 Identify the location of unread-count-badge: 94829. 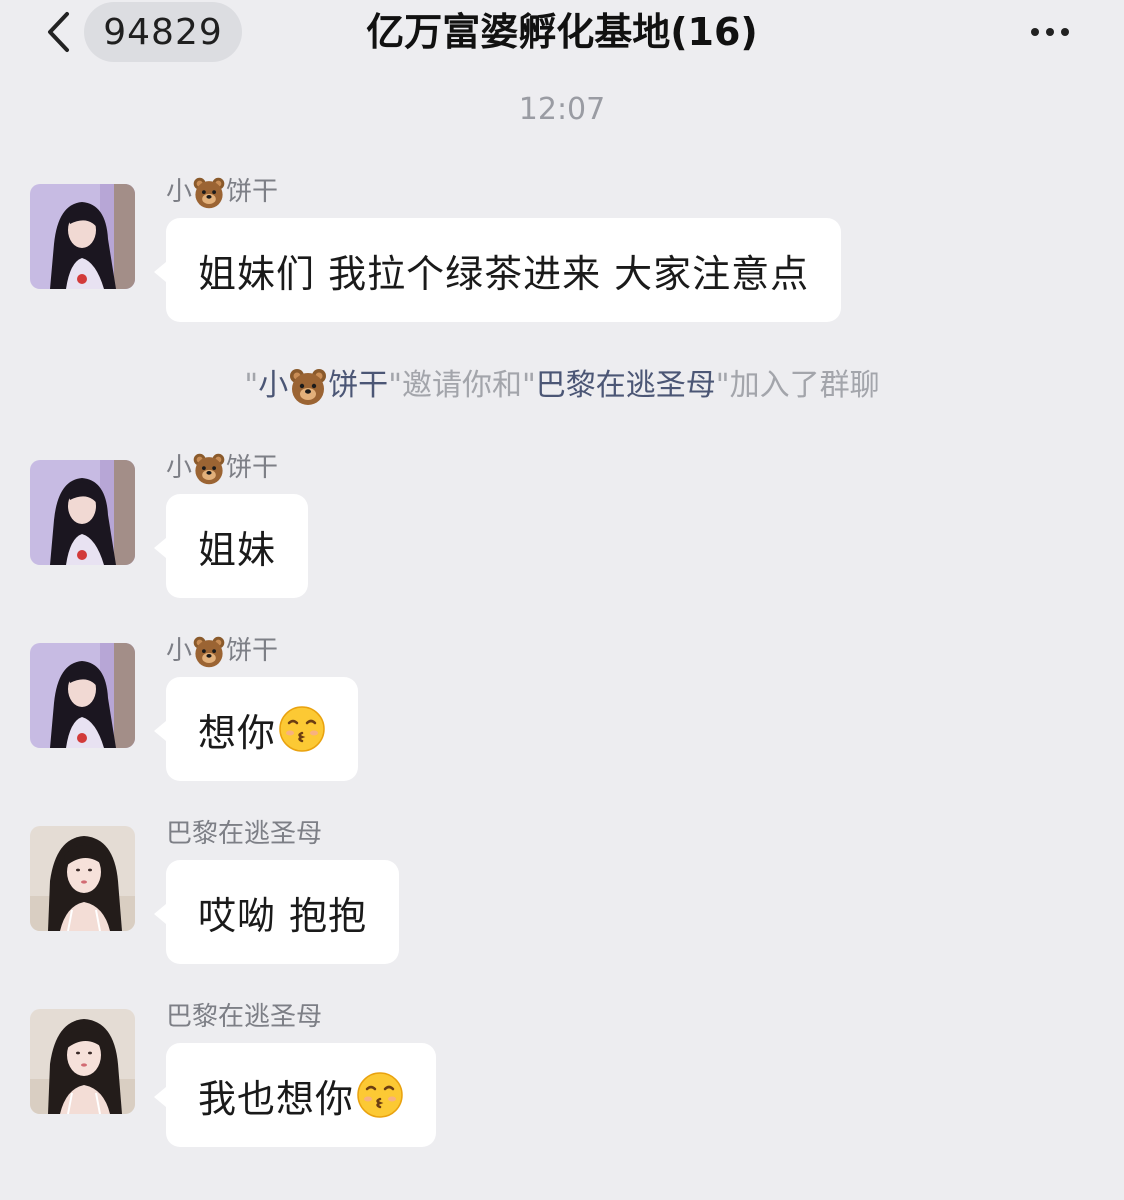
(163, 32).